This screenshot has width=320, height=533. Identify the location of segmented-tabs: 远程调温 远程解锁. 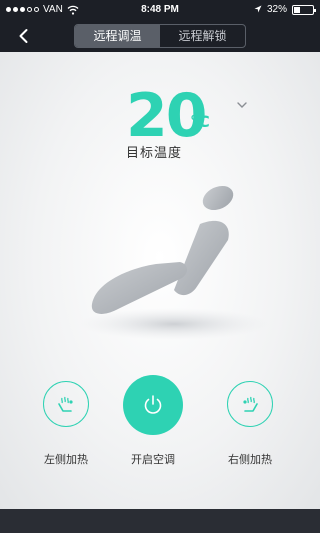
(160, 36).